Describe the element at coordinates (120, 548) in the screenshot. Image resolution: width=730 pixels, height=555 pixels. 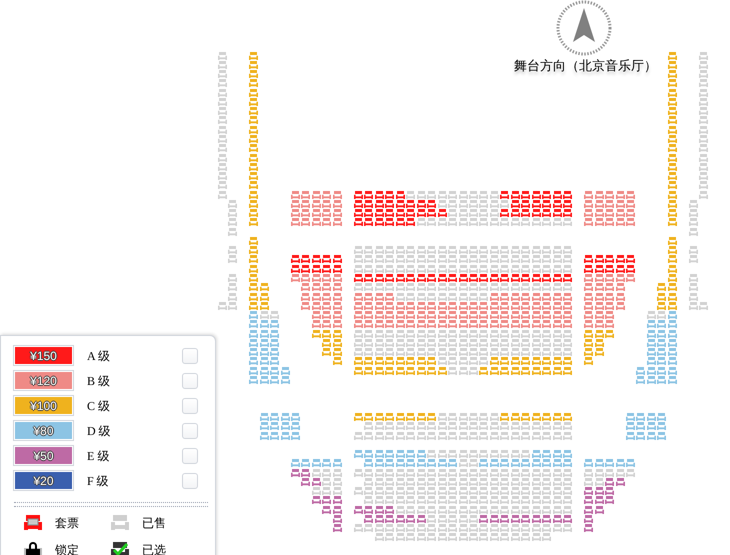
I see `selected-seat-icon` at that location.